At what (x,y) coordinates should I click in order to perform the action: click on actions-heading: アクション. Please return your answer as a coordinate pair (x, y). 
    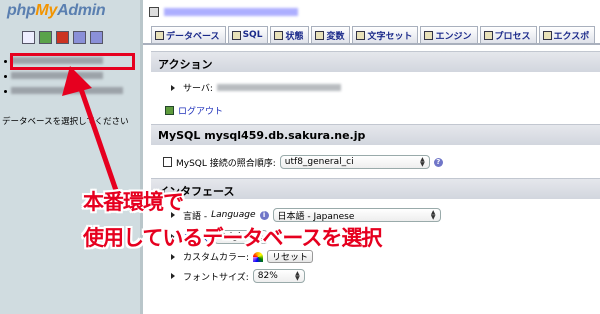
    Looking at the image, I should click on (375, 61).